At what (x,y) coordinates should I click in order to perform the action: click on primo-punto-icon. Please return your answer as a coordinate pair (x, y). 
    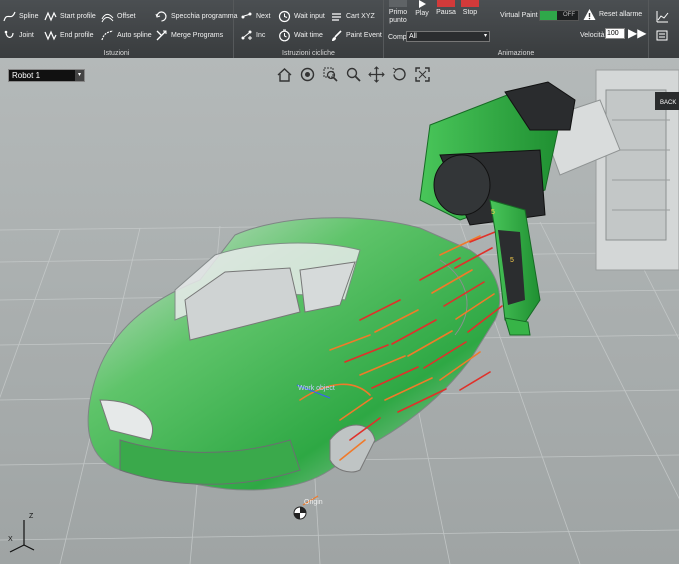
    Looking at the image, I should click on (398, 3).